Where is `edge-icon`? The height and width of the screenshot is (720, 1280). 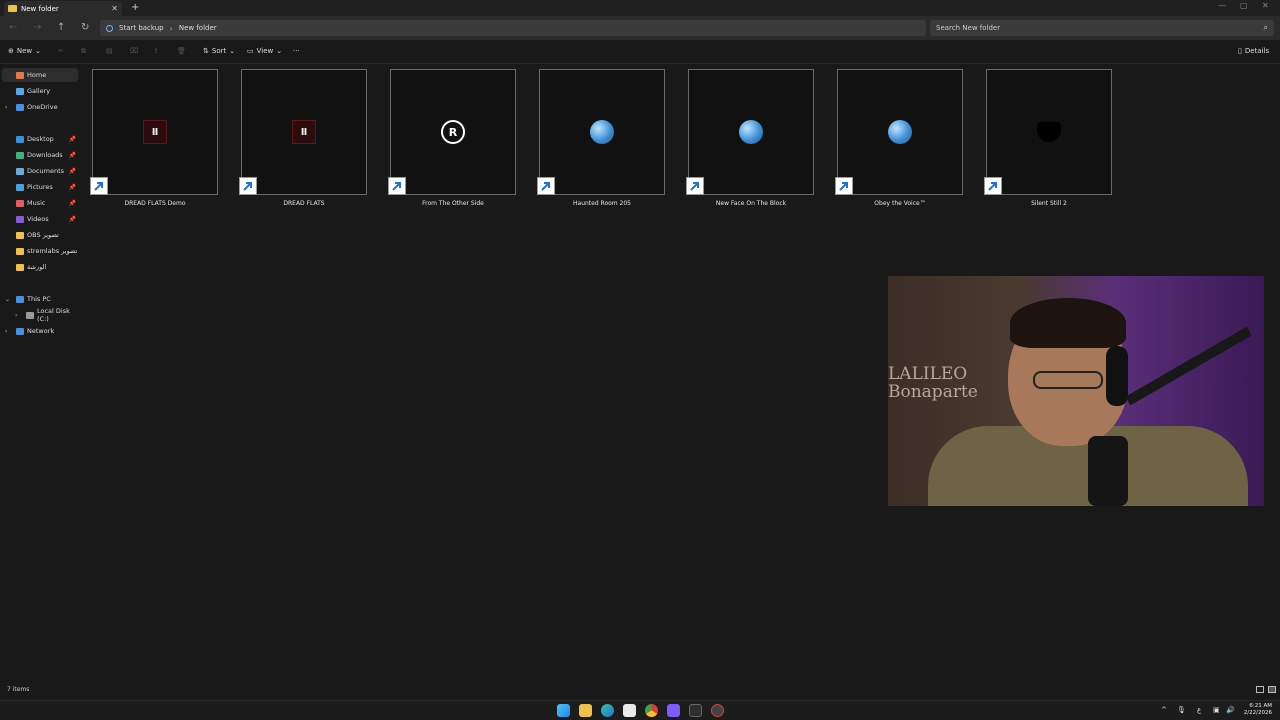 edge-icon is located at coordinates (607, 710).